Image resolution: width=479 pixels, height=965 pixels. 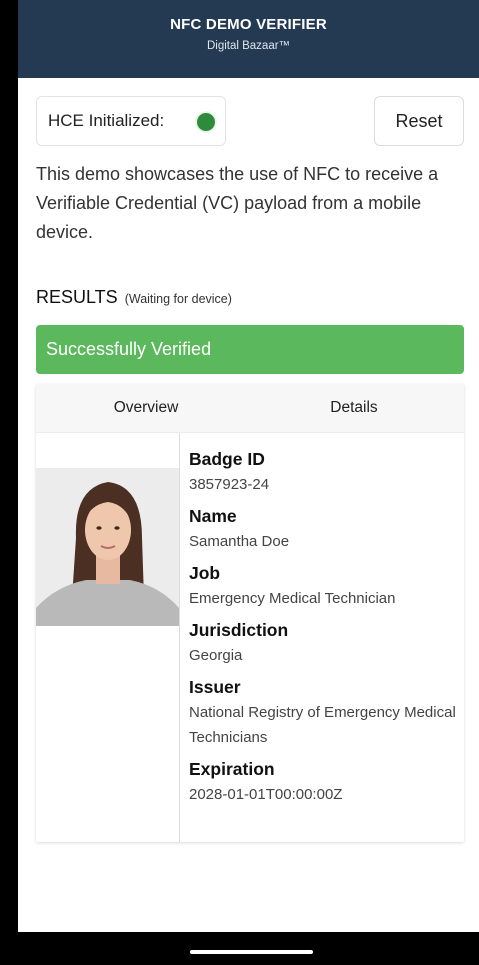 I want to click on field-value: 3857923-24, so click(x=229, y=484).